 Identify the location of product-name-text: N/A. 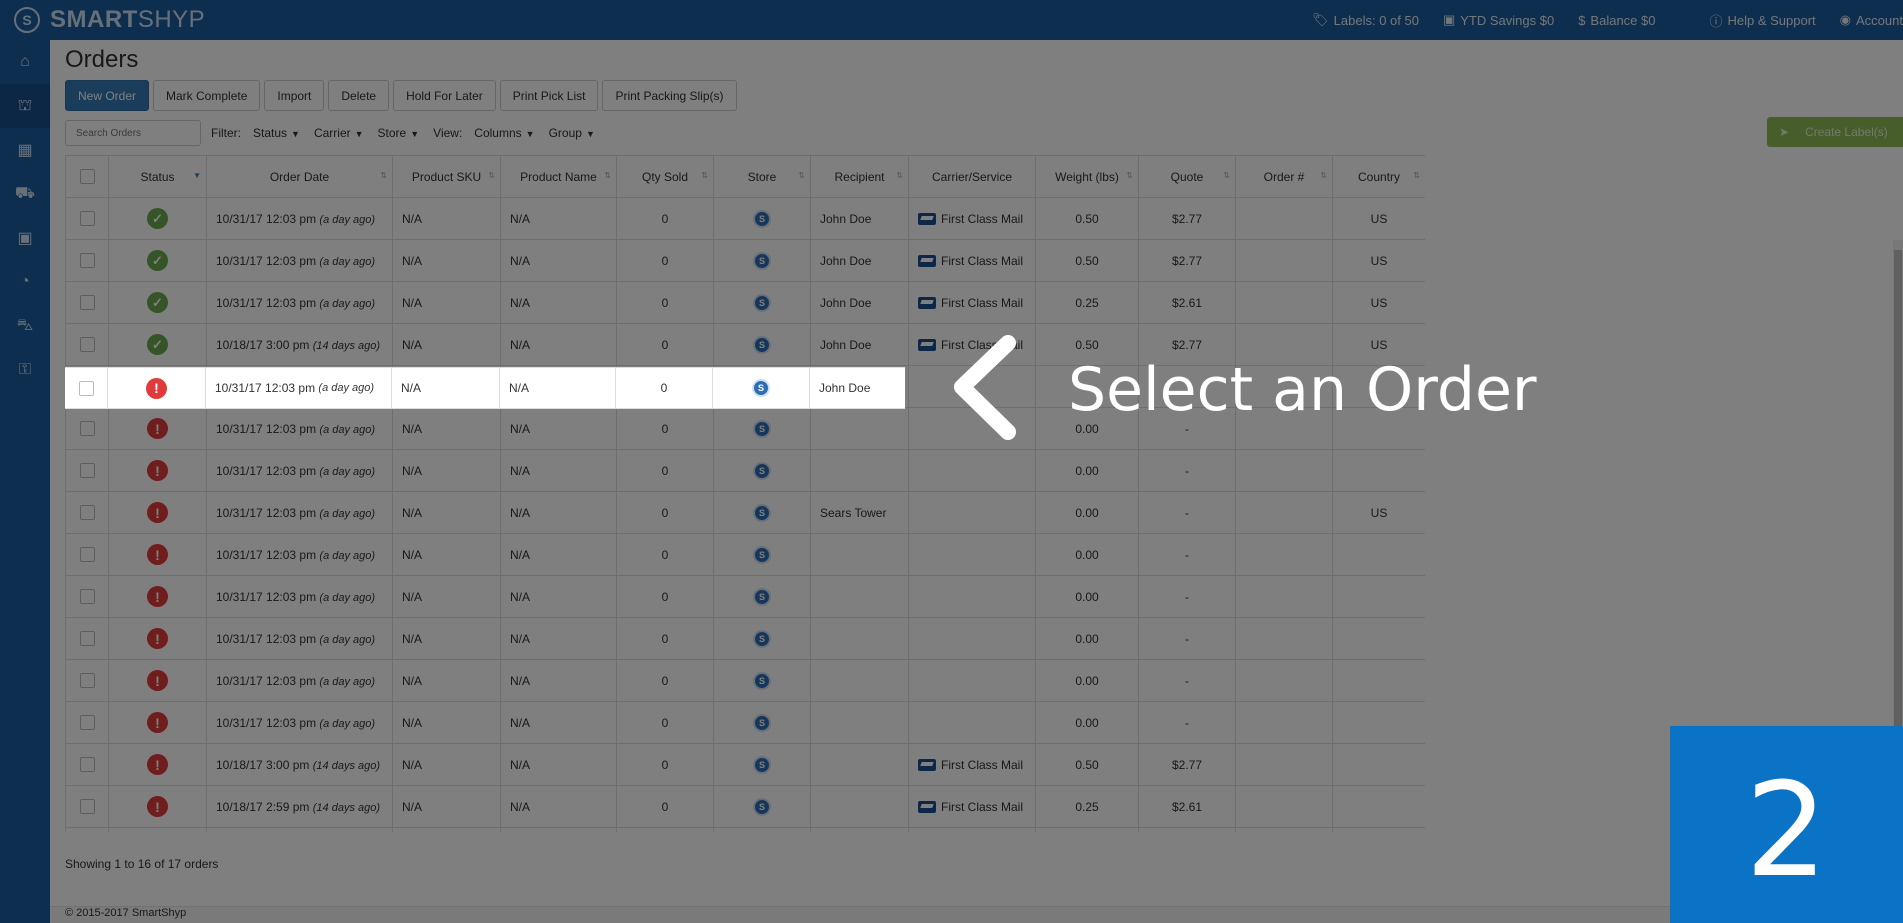
(519, 388).